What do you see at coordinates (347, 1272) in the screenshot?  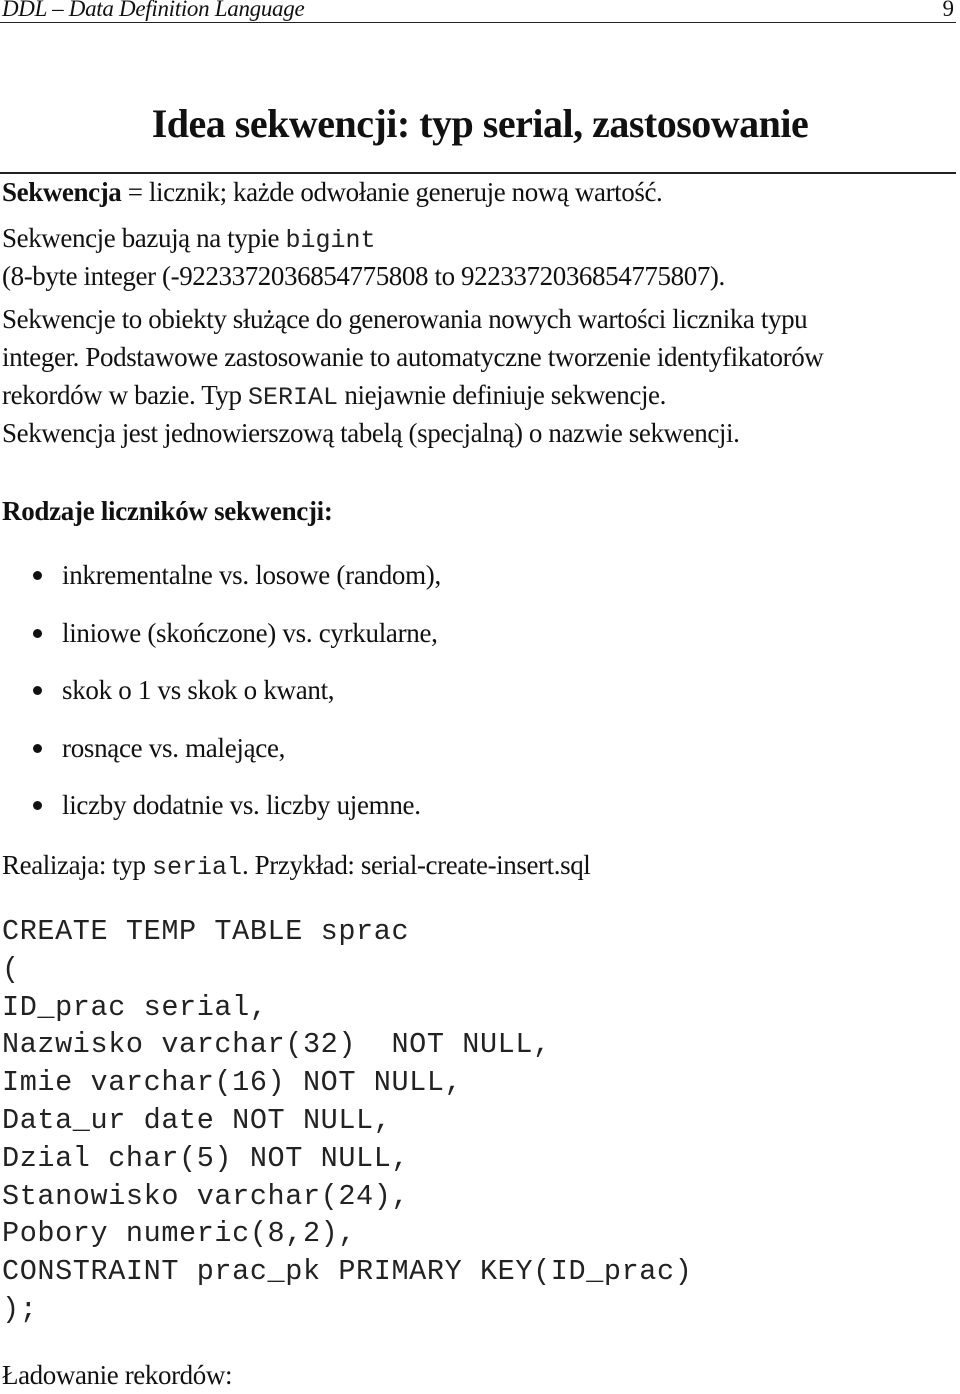 I see `code-line: CONSTRAINT prac_pk PRIMARY KEY(ID_prac)` at bounding box center [347, 1272].